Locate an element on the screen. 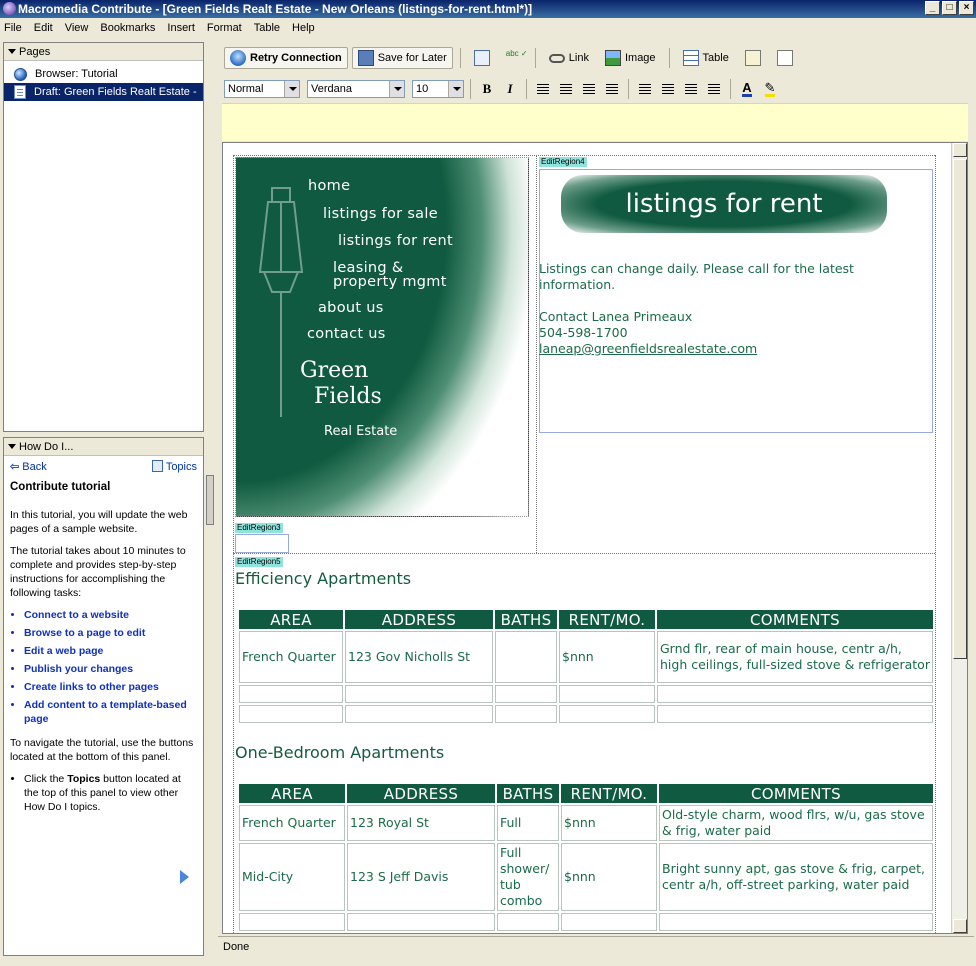  scroll-down-arrow-icon is located at coordinates (960, 926).